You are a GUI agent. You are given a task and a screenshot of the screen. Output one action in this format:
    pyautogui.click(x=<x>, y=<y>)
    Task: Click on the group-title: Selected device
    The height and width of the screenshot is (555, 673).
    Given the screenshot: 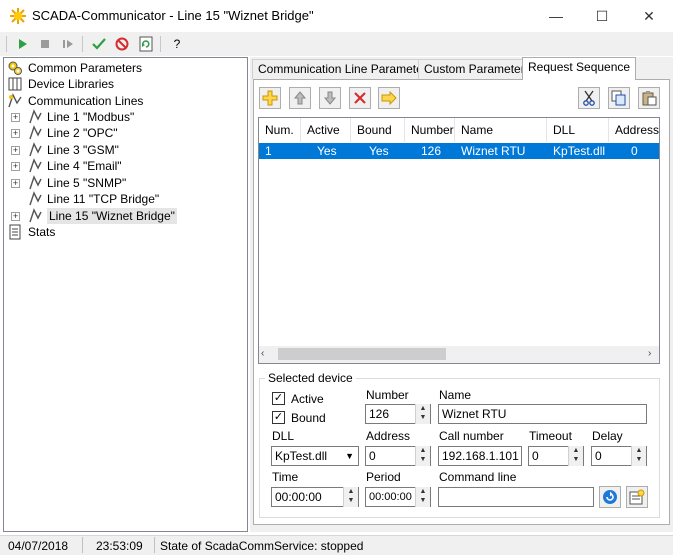 What is the action you would take?
    pyautogui.click(x=310, y=378)
    